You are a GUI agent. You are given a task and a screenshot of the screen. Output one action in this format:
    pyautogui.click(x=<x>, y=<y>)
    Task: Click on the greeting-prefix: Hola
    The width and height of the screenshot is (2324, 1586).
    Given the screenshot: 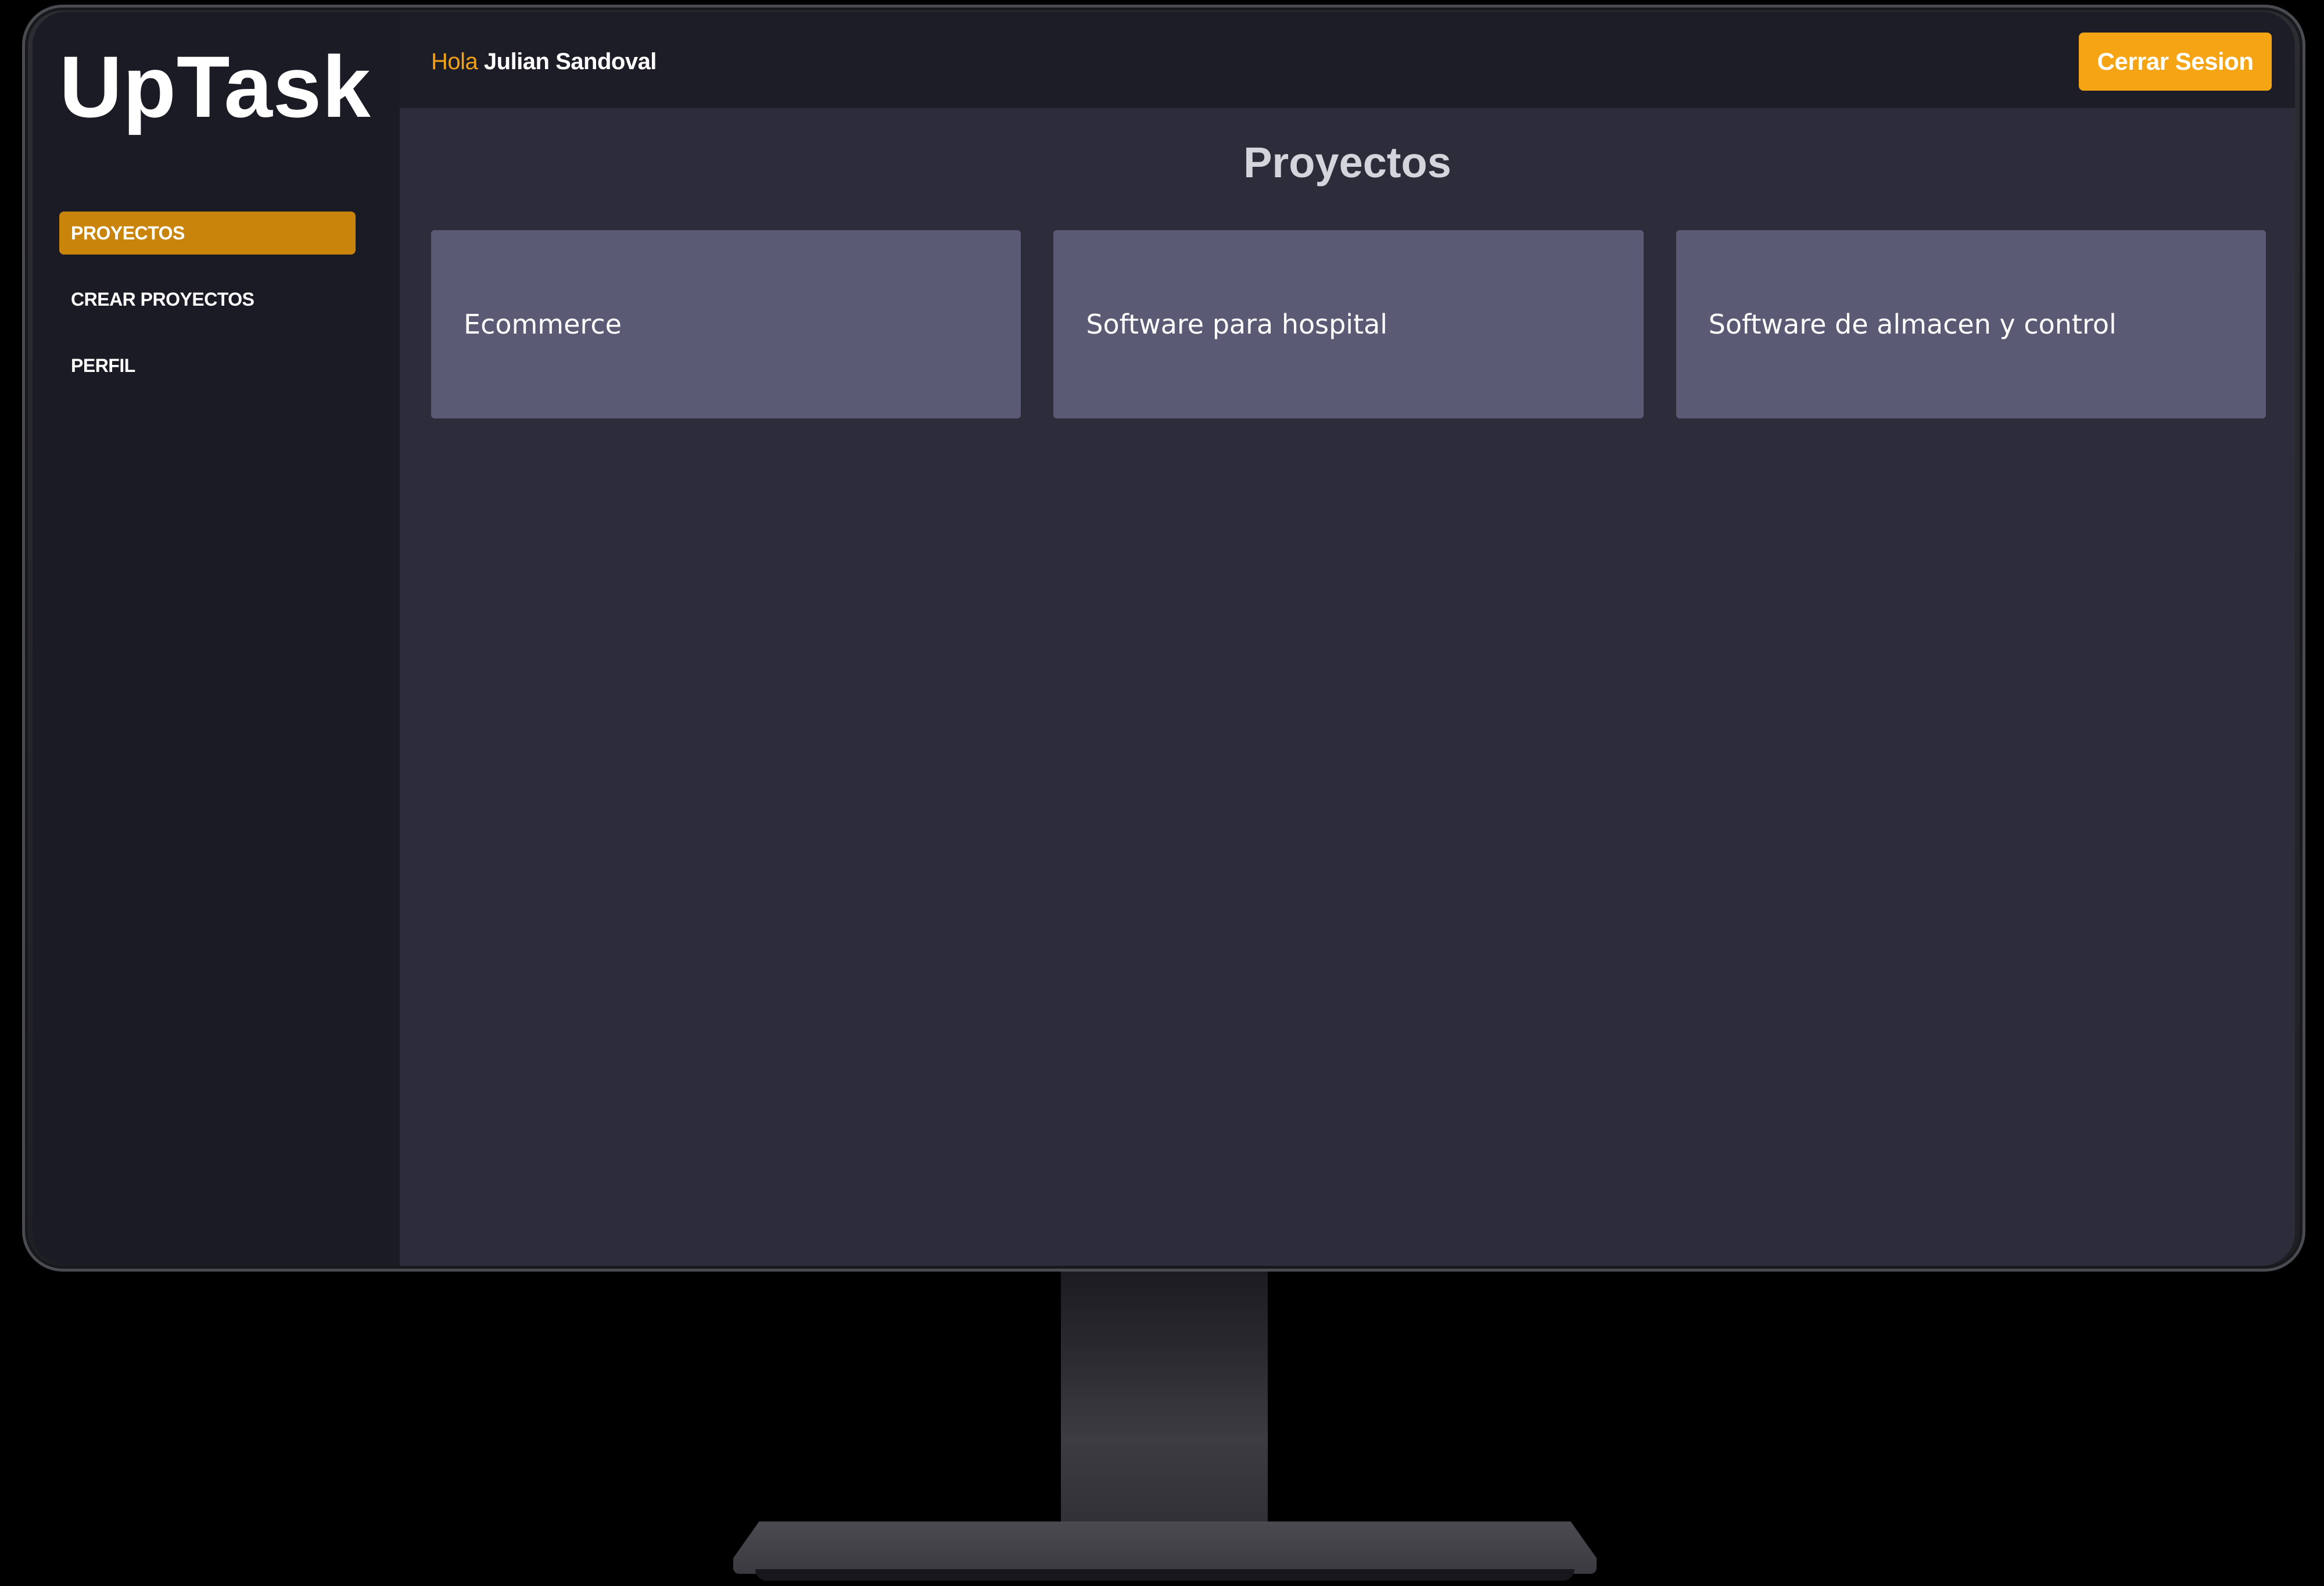 What is the action you would take?
    pyautogui.click(x=454, y=61)
    